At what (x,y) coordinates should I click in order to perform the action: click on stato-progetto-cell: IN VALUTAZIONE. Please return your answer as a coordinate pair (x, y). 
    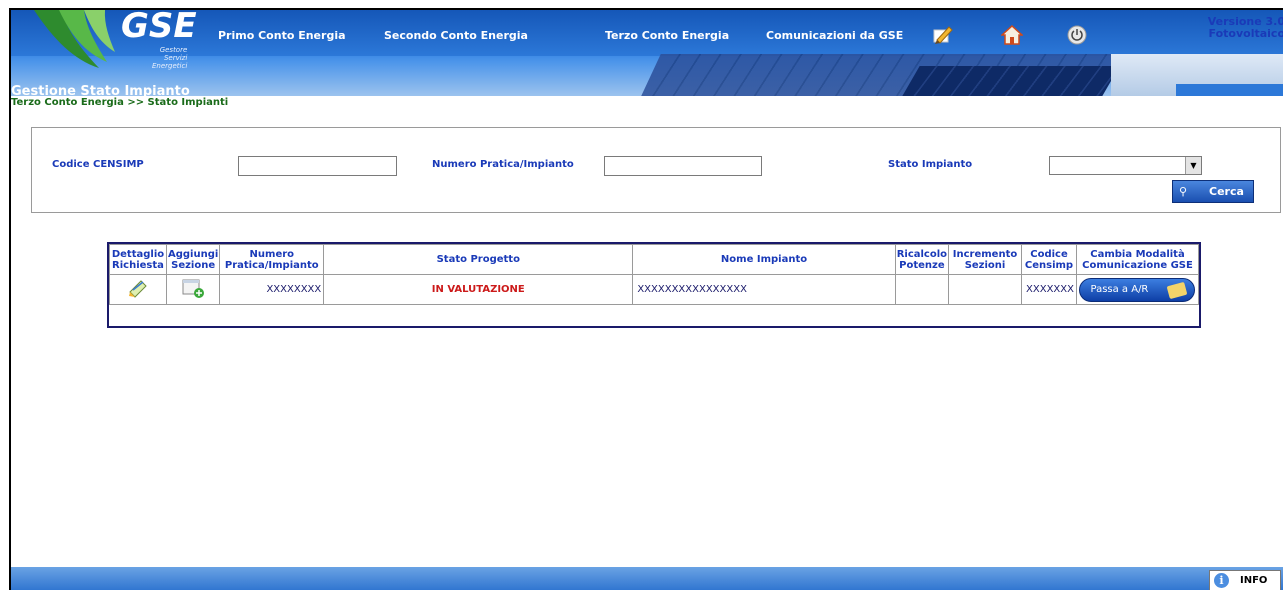
    Looking at the image, I should click on (478, 289).